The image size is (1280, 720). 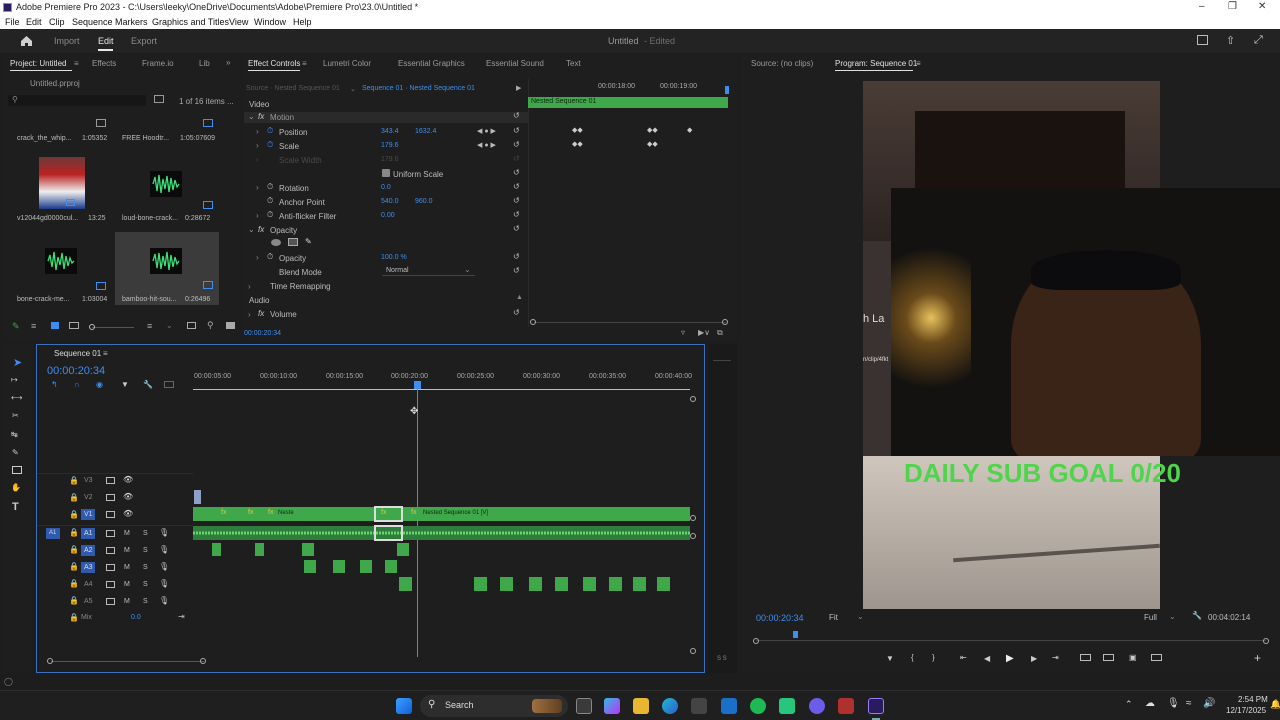 I want to click on program-timecode: 00:00:20:34, so click(x=780, y=618).